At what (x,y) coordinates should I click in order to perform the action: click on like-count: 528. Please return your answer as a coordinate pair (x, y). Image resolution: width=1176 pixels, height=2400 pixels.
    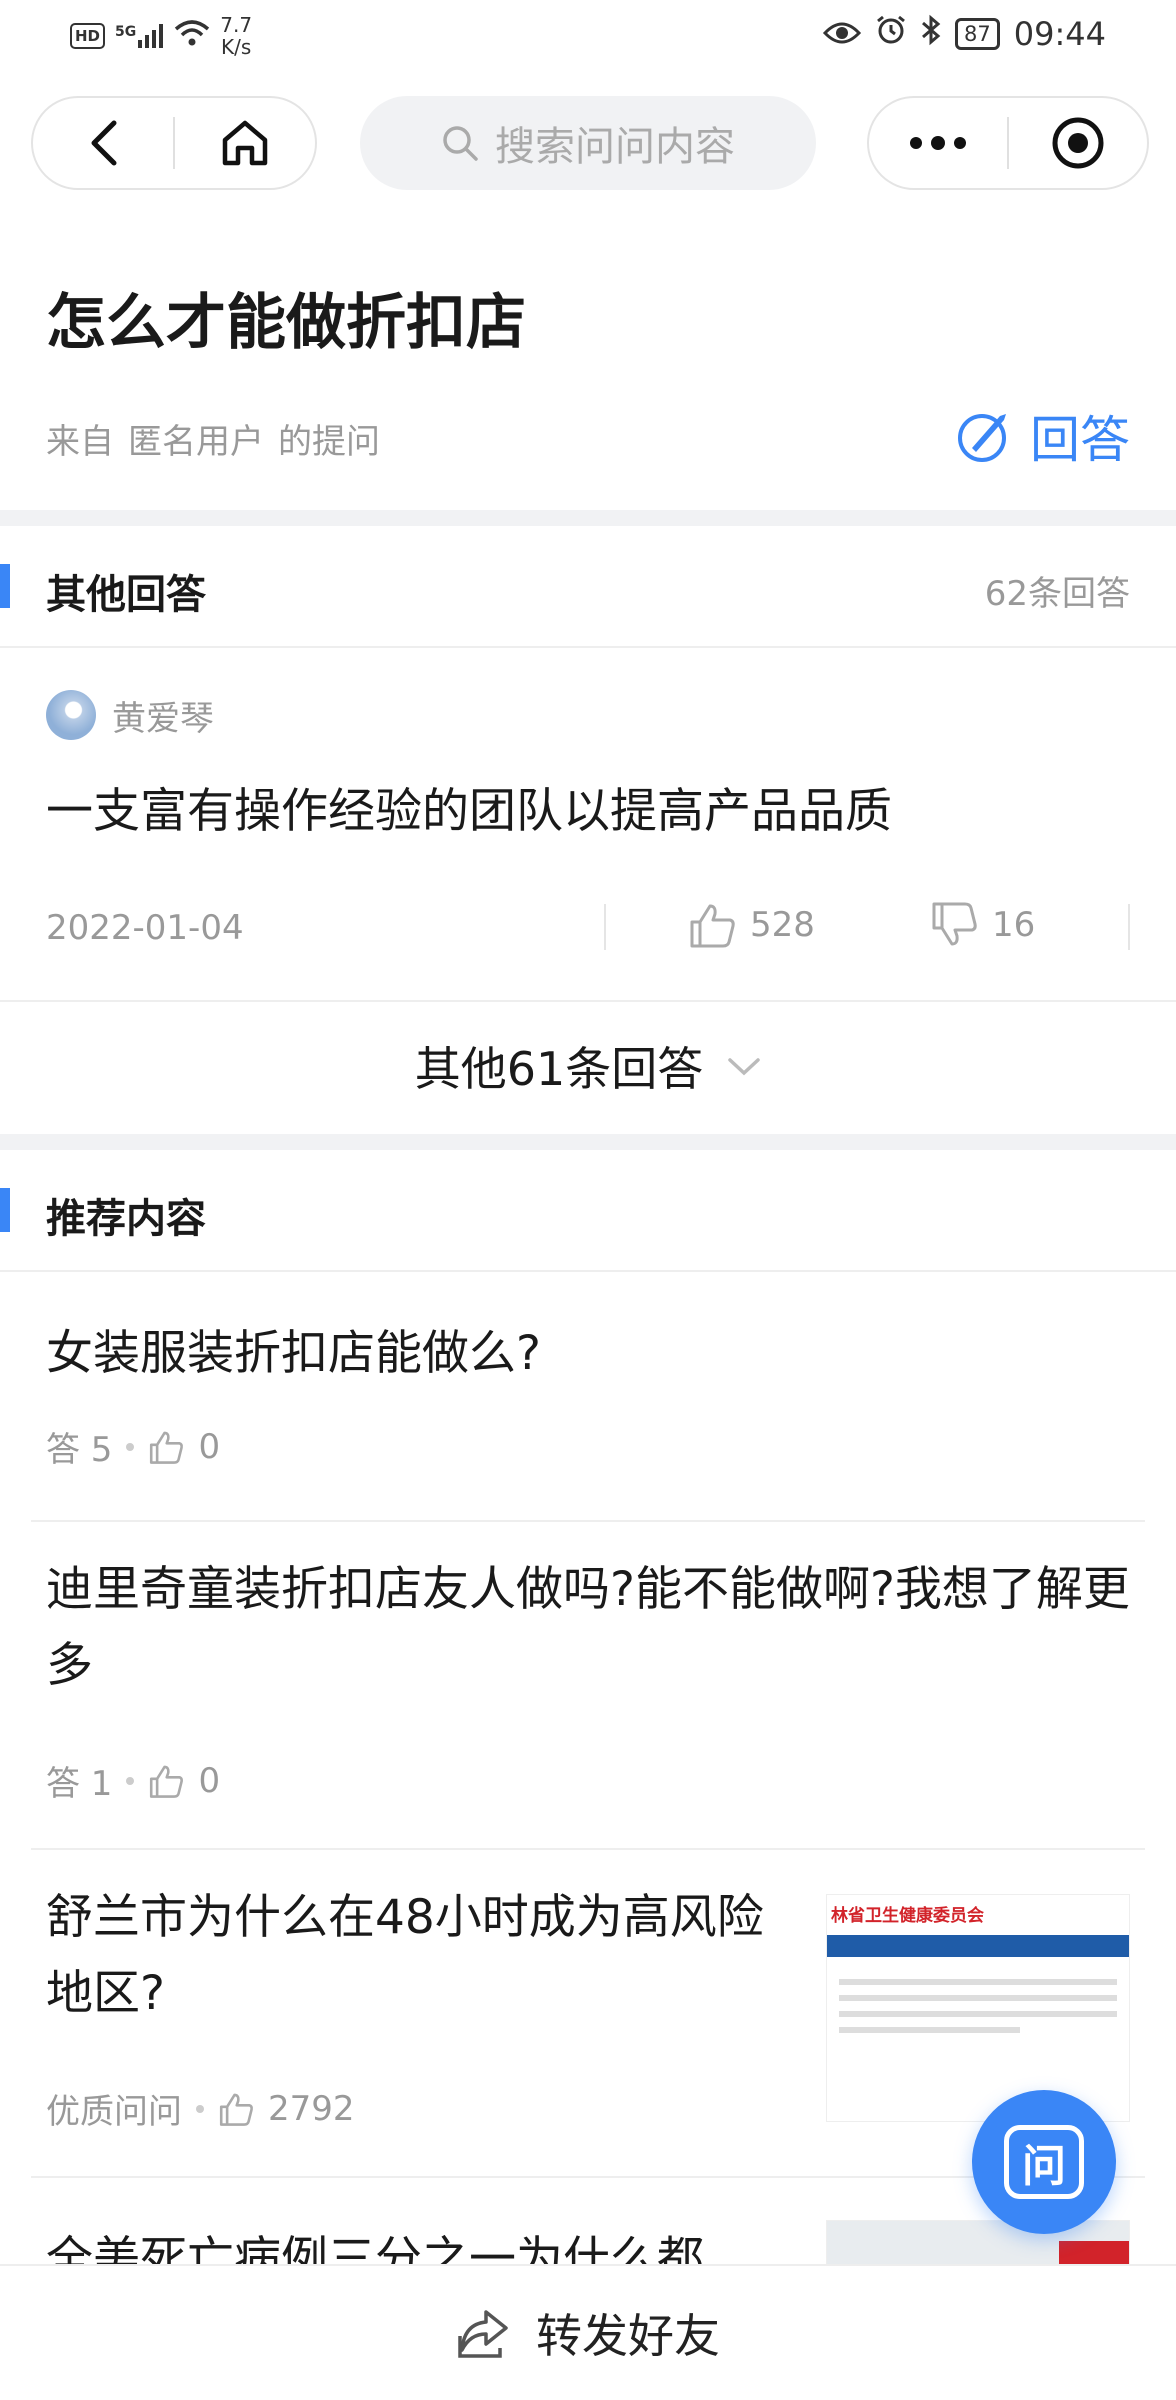
    Looking at the image, I should click on (782, 925).